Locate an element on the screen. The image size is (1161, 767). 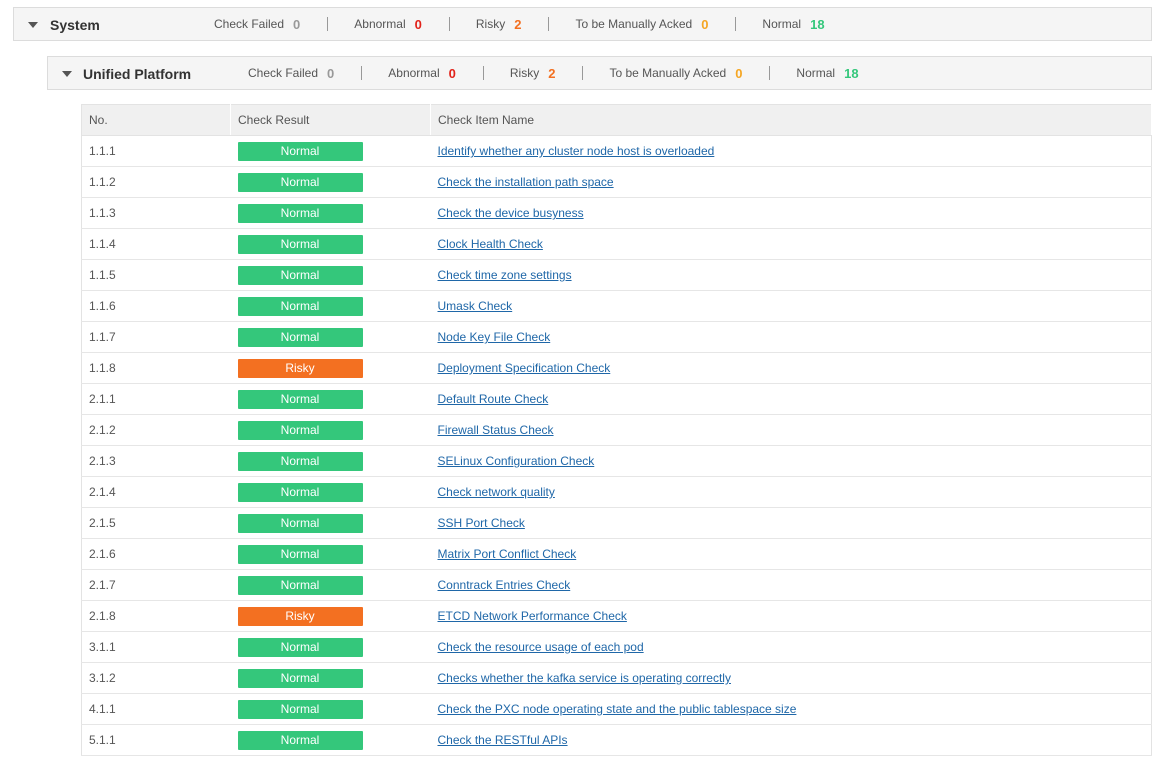
table-row: 1.1.5 Normal Check time zone settings is located at coordinates (616, 275).